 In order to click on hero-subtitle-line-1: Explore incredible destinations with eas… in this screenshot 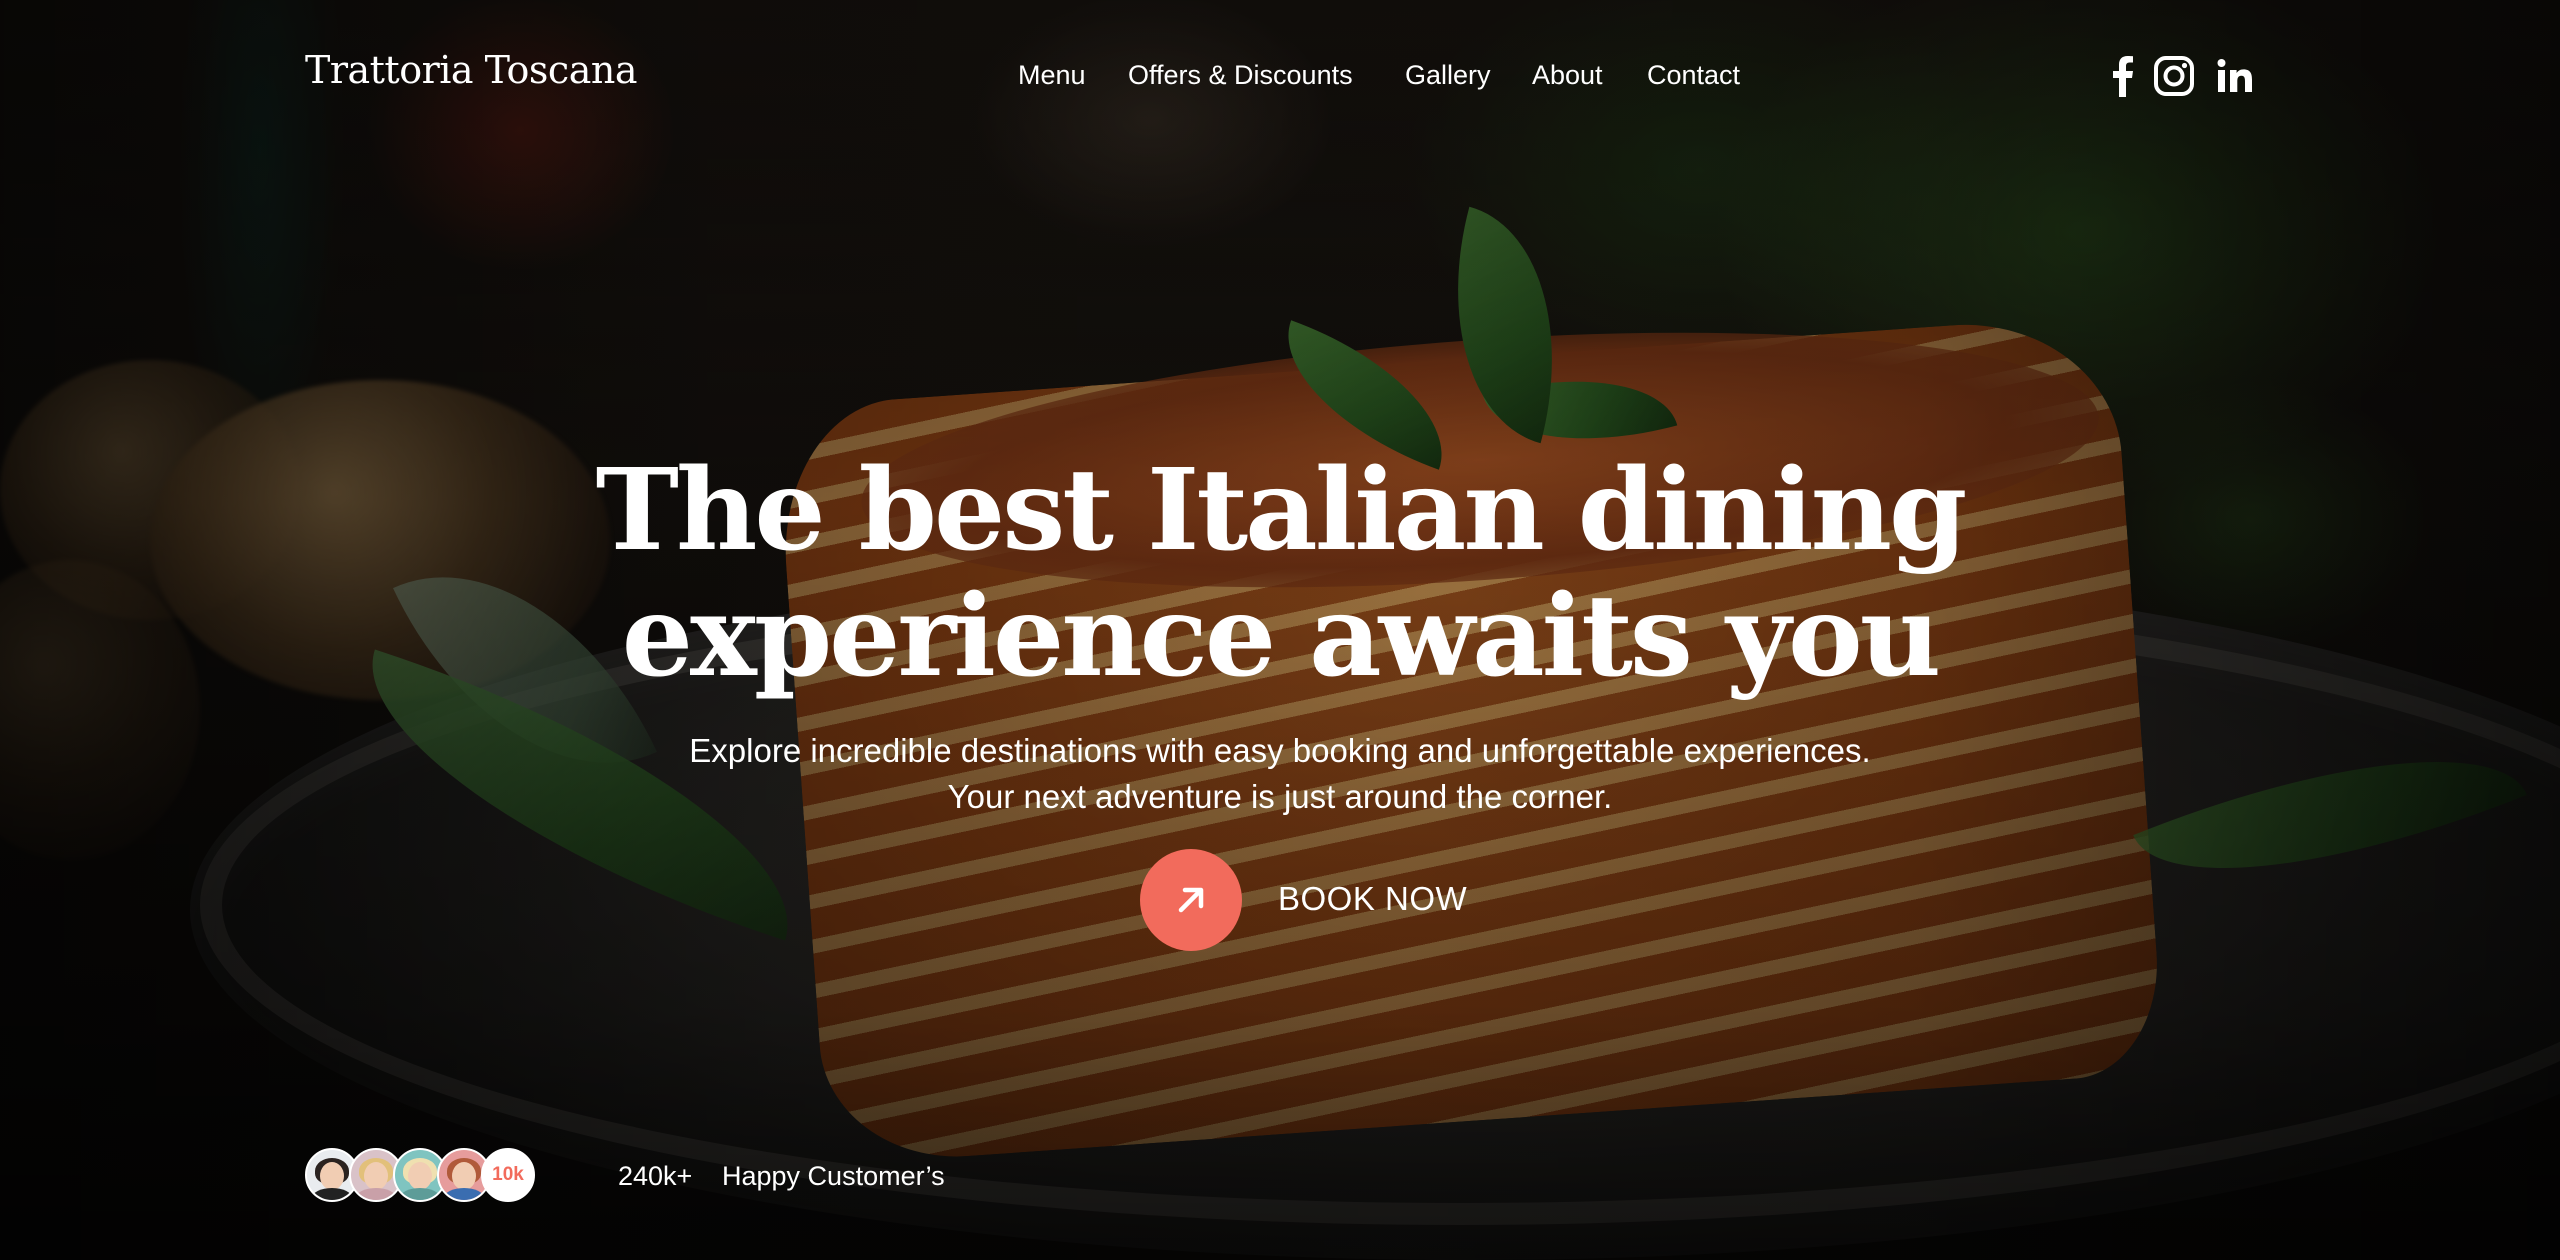, I will do `click(1280, 750)`.